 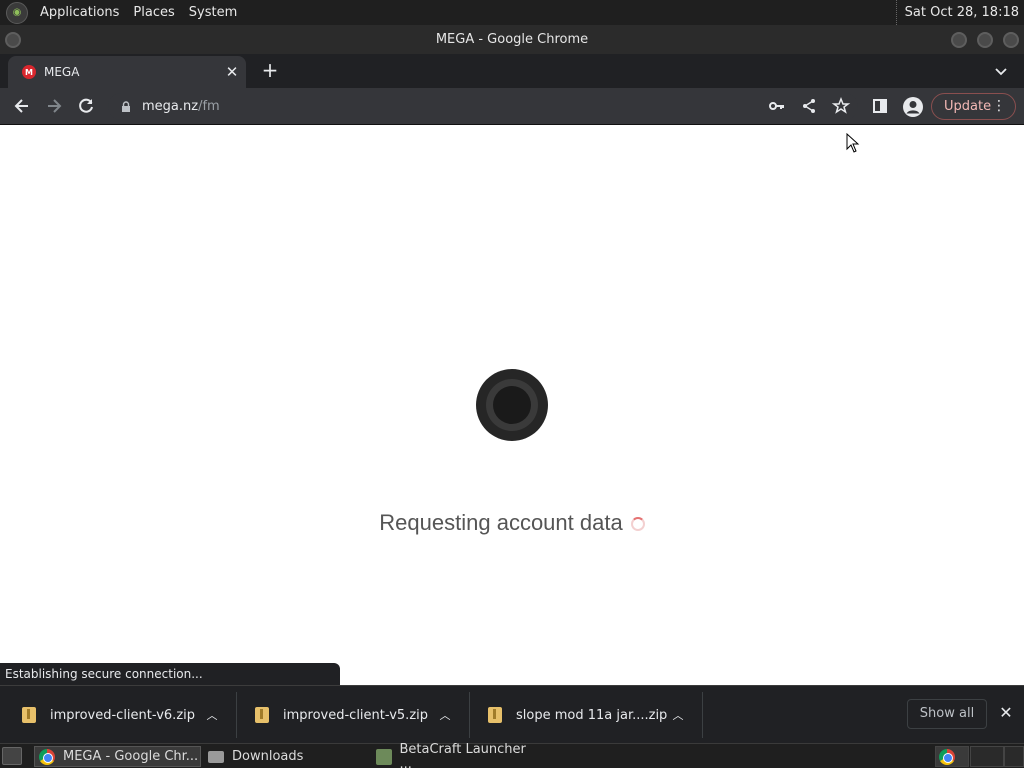 I want to click on url-text: mega.nz/fm, so click(x=181, y=106).